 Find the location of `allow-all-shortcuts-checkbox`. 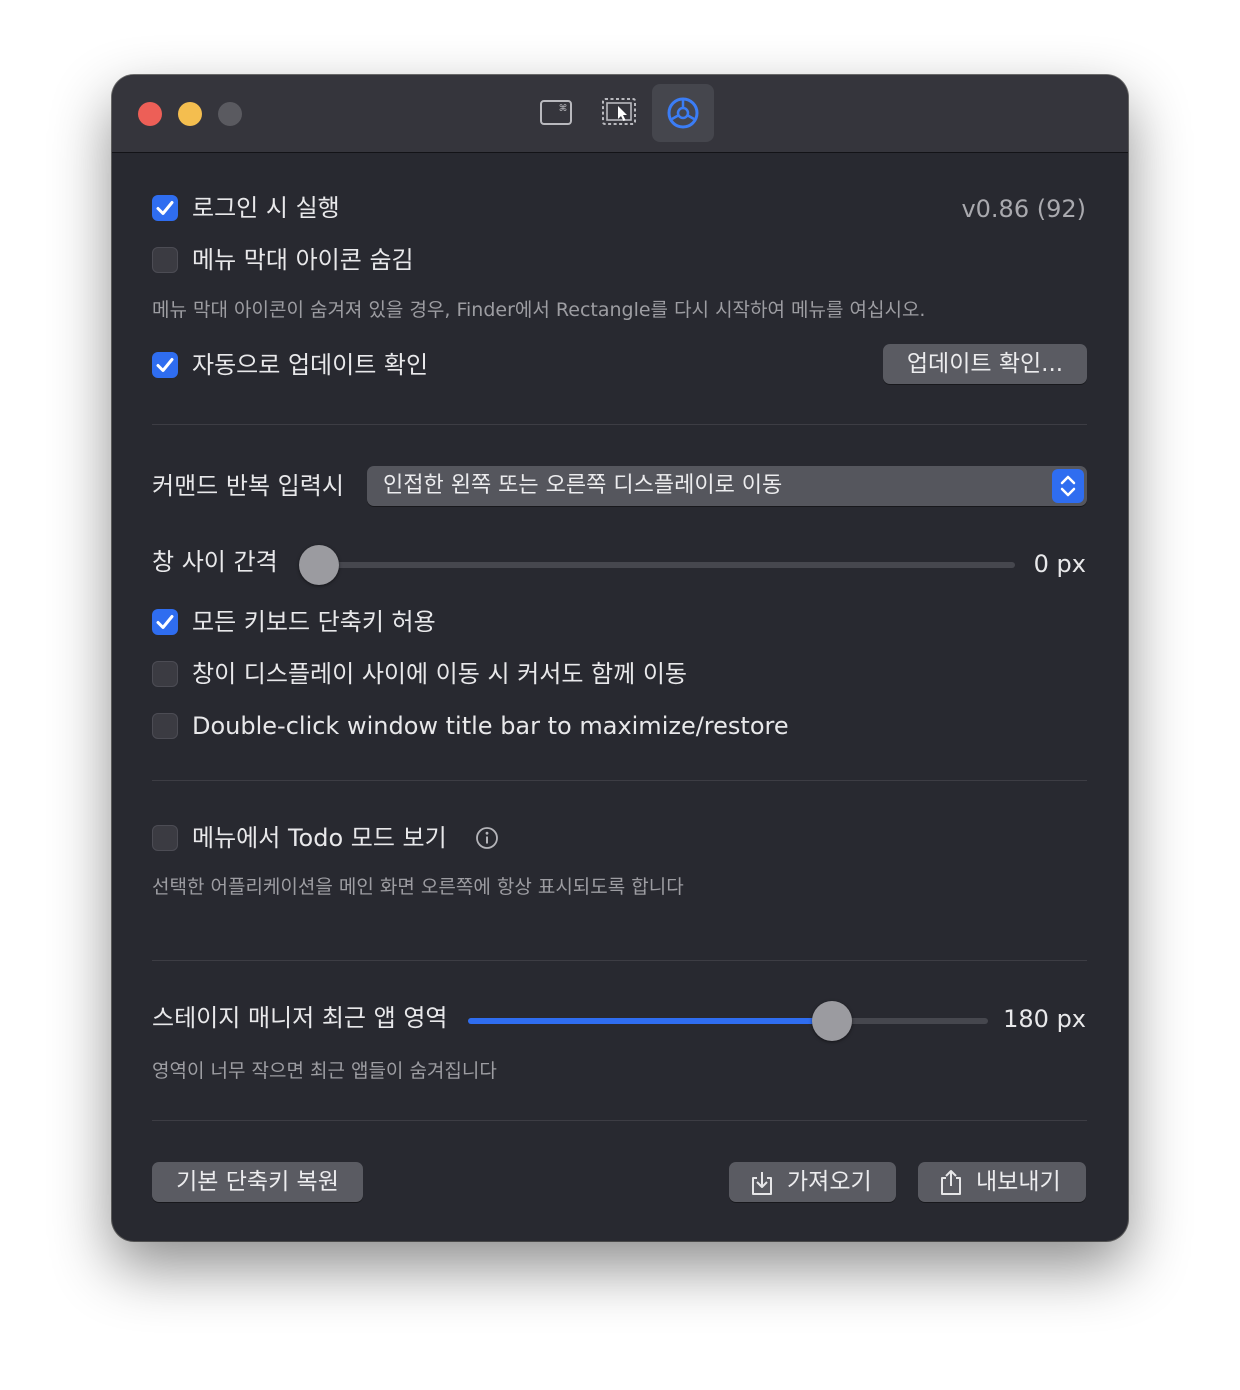

allow-all-shortcuts-checkbox is located at coordinates (165, 622).